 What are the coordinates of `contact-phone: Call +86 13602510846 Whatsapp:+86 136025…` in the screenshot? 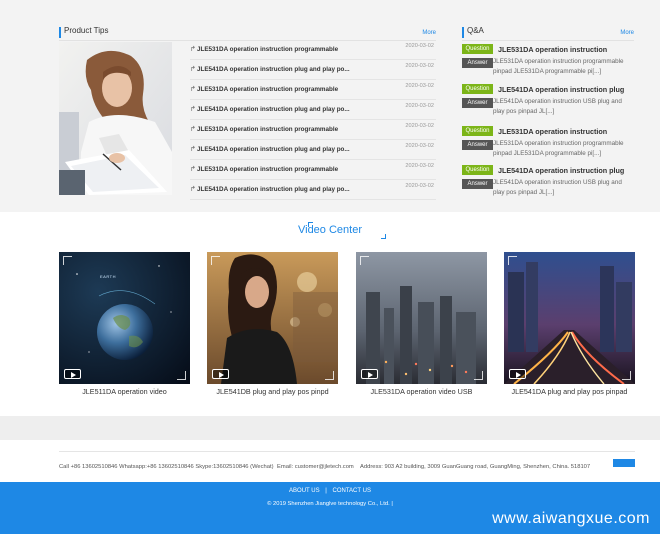 It's located at (166, 467).